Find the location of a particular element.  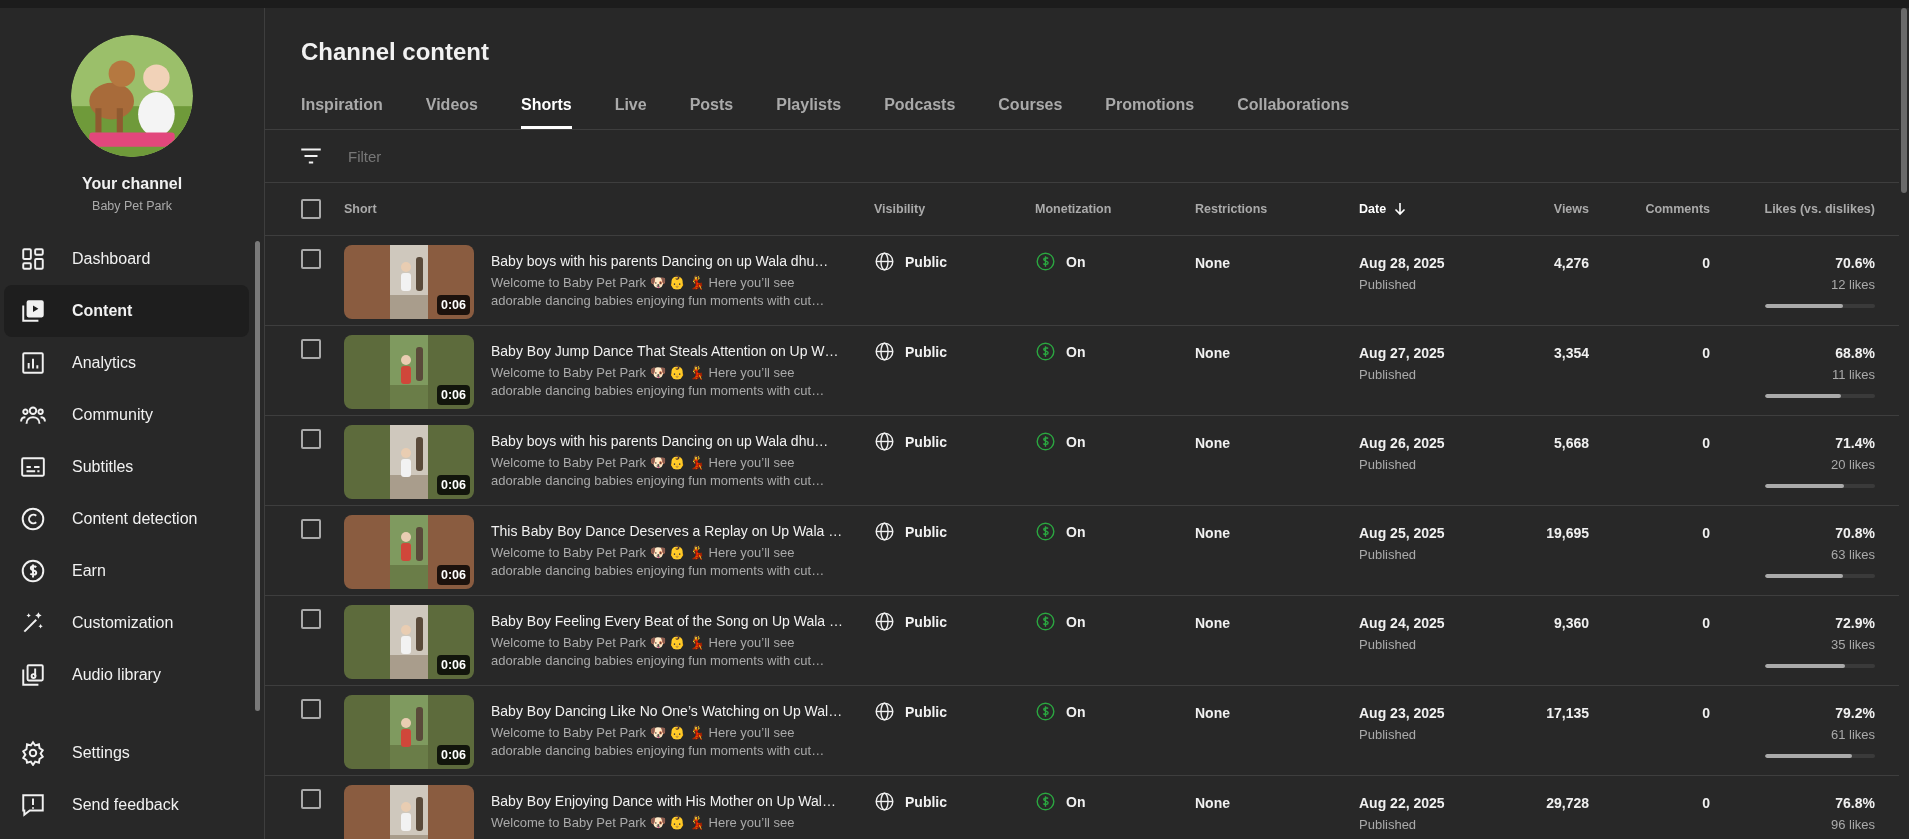

tab: Podcasts is located at coordinates (920, 107).